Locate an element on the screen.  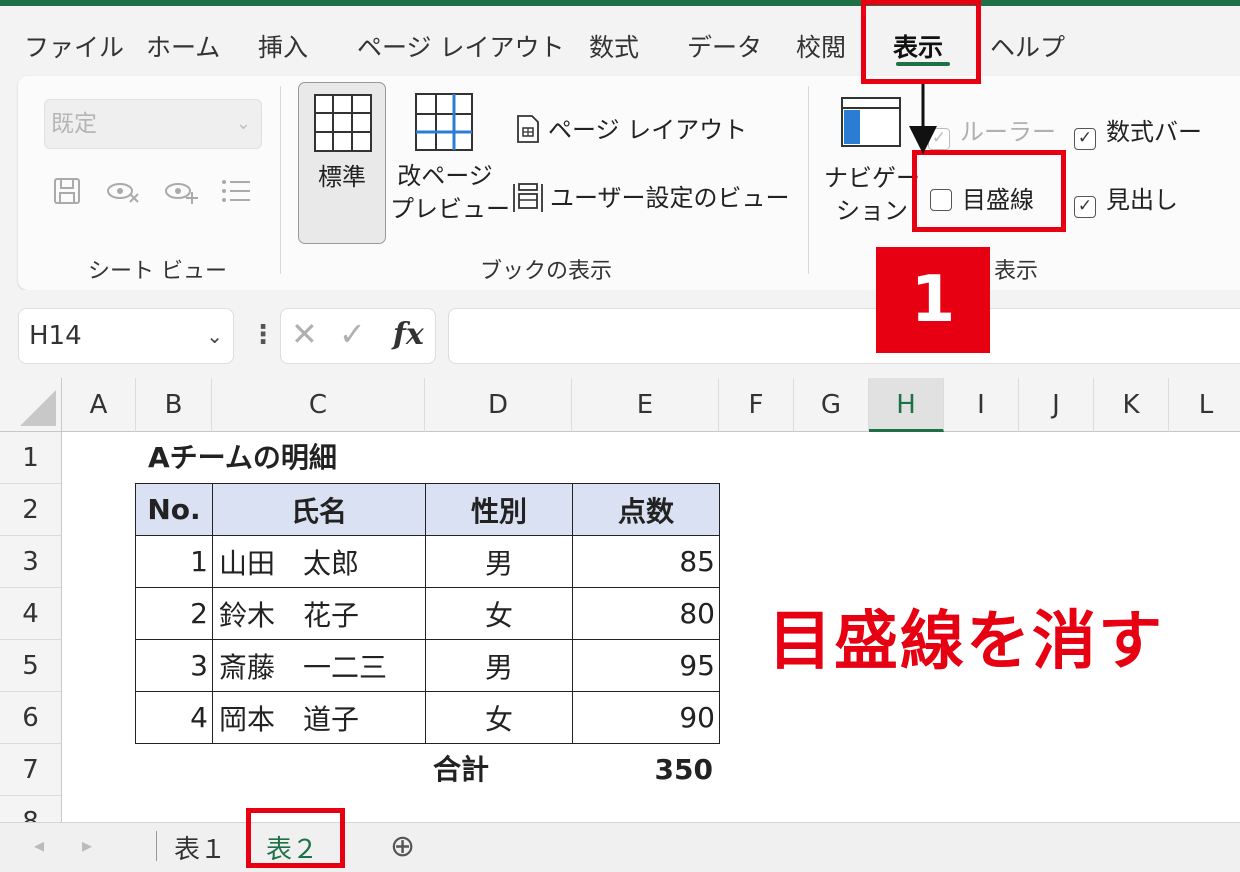
navigation-label-2: ション is located at coordinates (872, 211).